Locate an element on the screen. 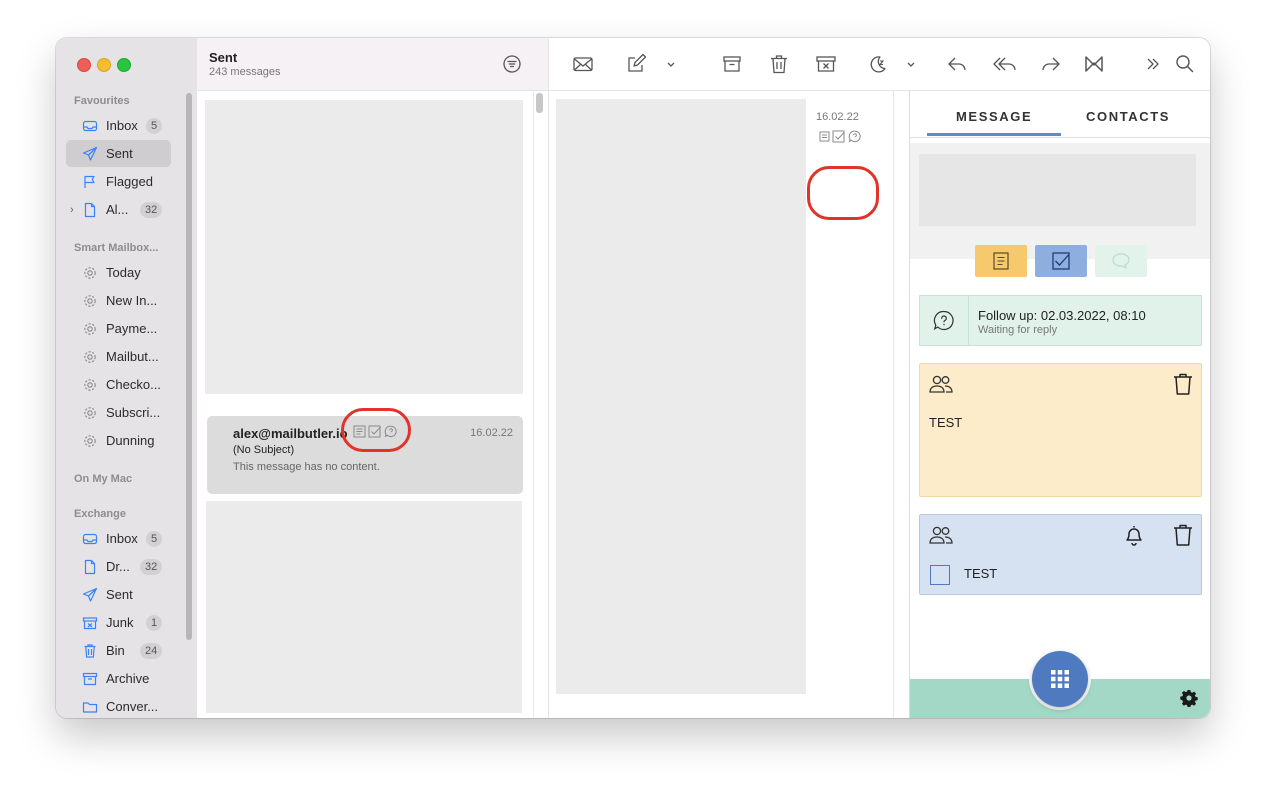 This screenshot has width=1266, height=793. document-icon is located at coordinates (90, 210).